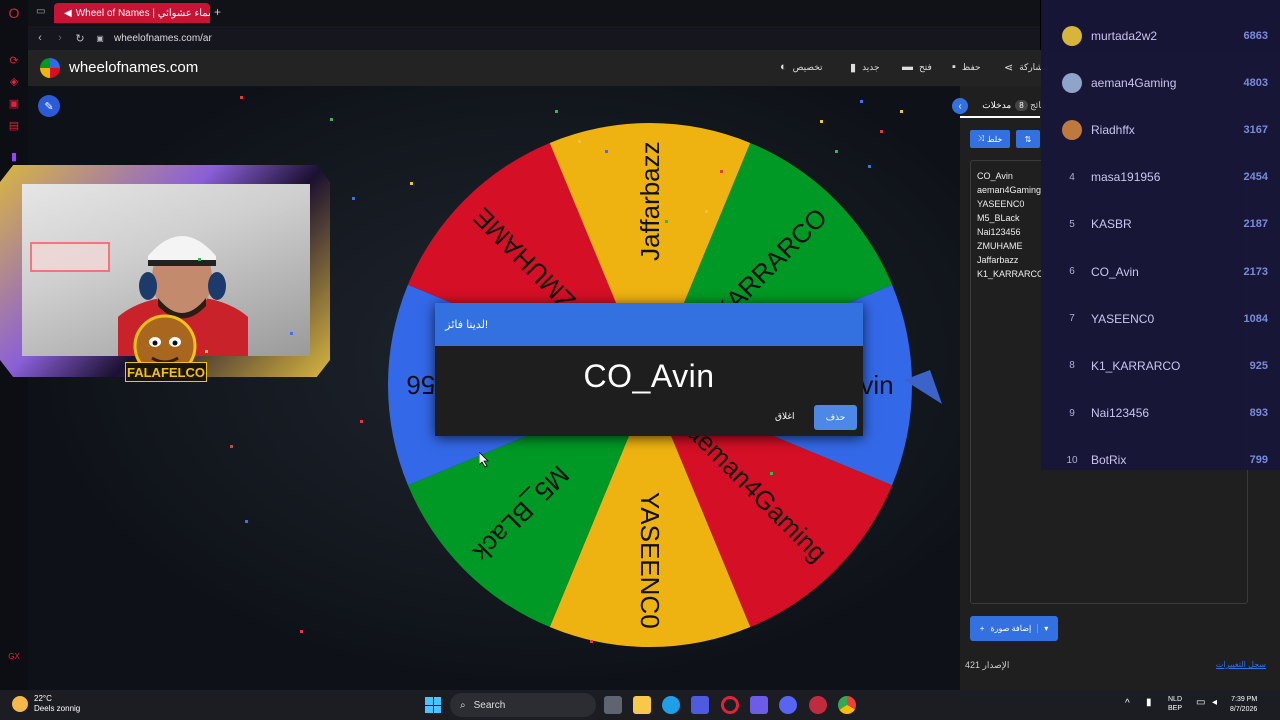  Describe the element at coordinates (990, 139) in the screenshot. I see `shuffle-button: ⤨ خلط` at that location.